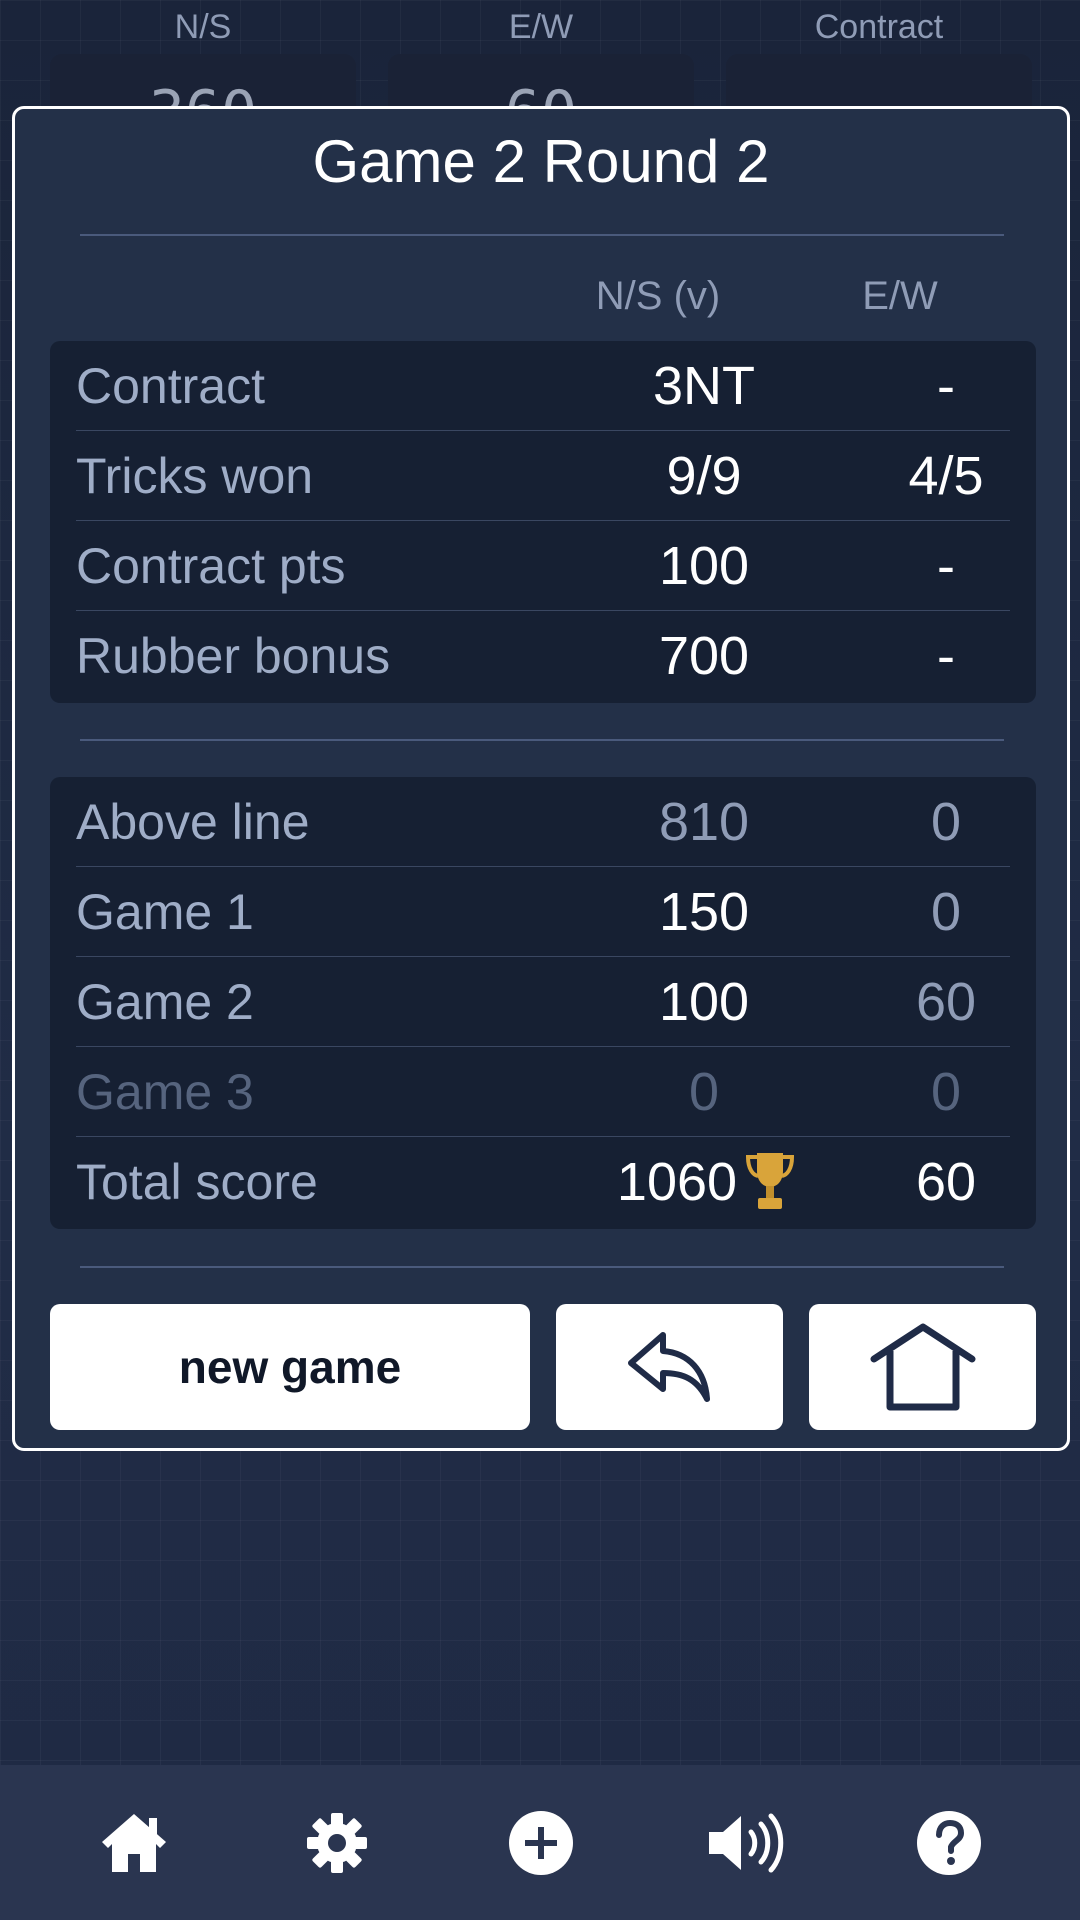 The width and height of the screenshot is (1080, 1920). What do you see at coordinates (704, 912) in the screenshot?
I see `ns-value: 150` at bounding box center [704, 912].